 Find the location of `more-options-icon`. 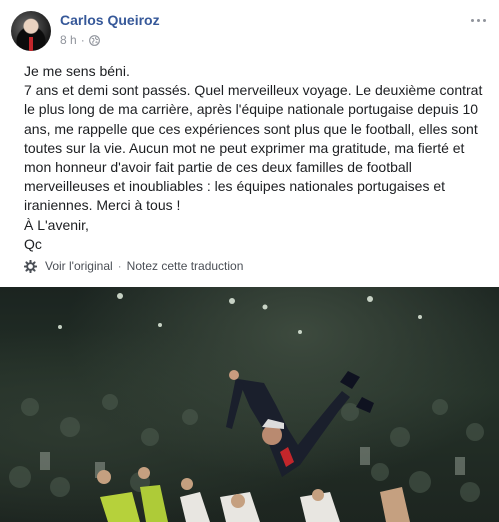

more-options-icon is located at coordinates (478, 20).